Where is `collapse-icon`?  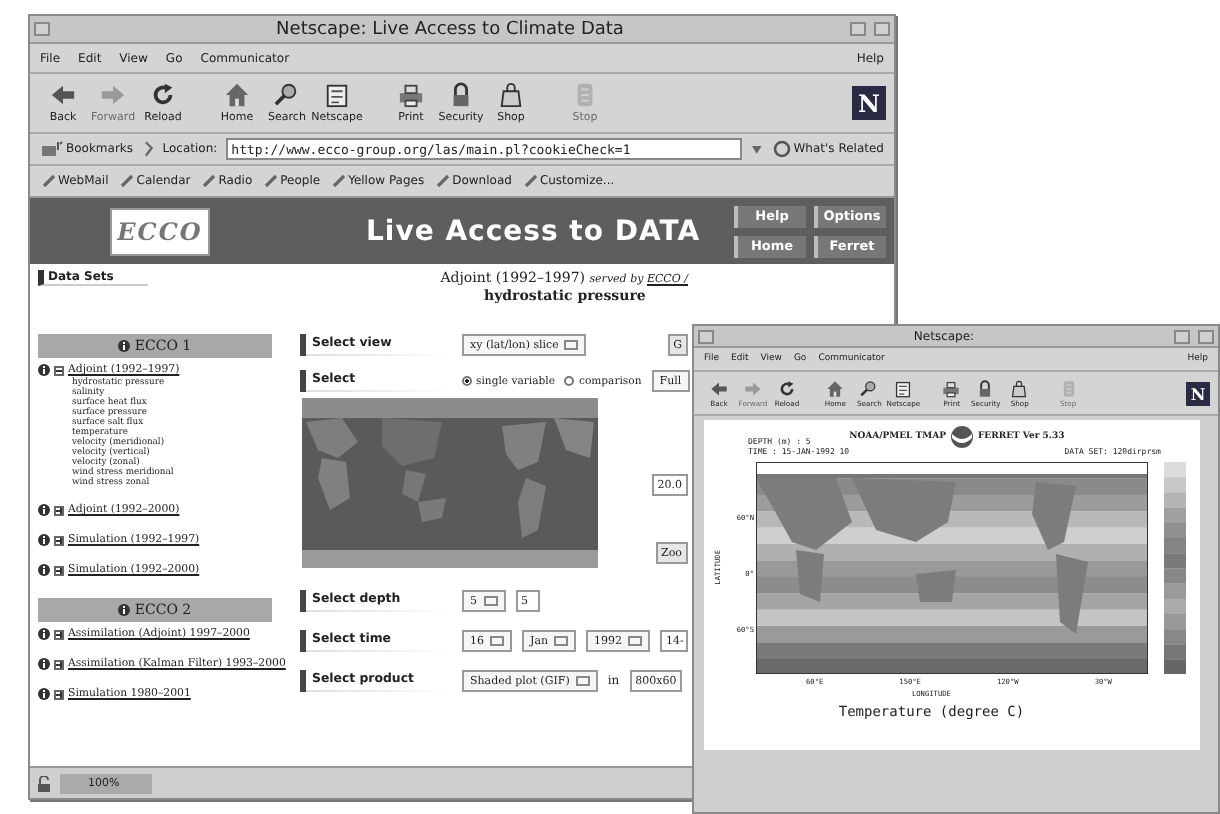 collapse-icon is located at coordinates (59, 370).